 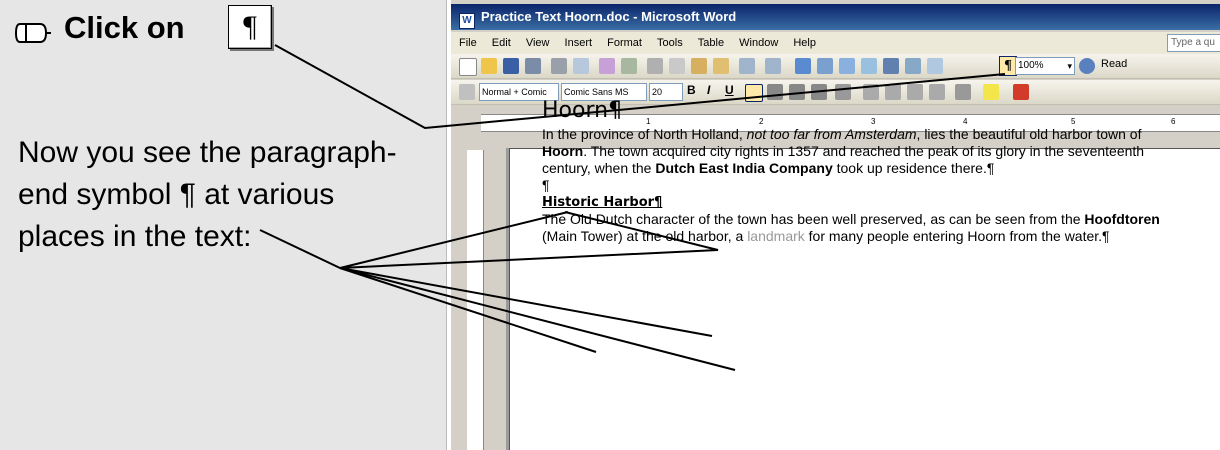 What do you see at coordinates (847, 66) in the screenshot?
I see `insert-table-icon` at bounding box center [847, 66].